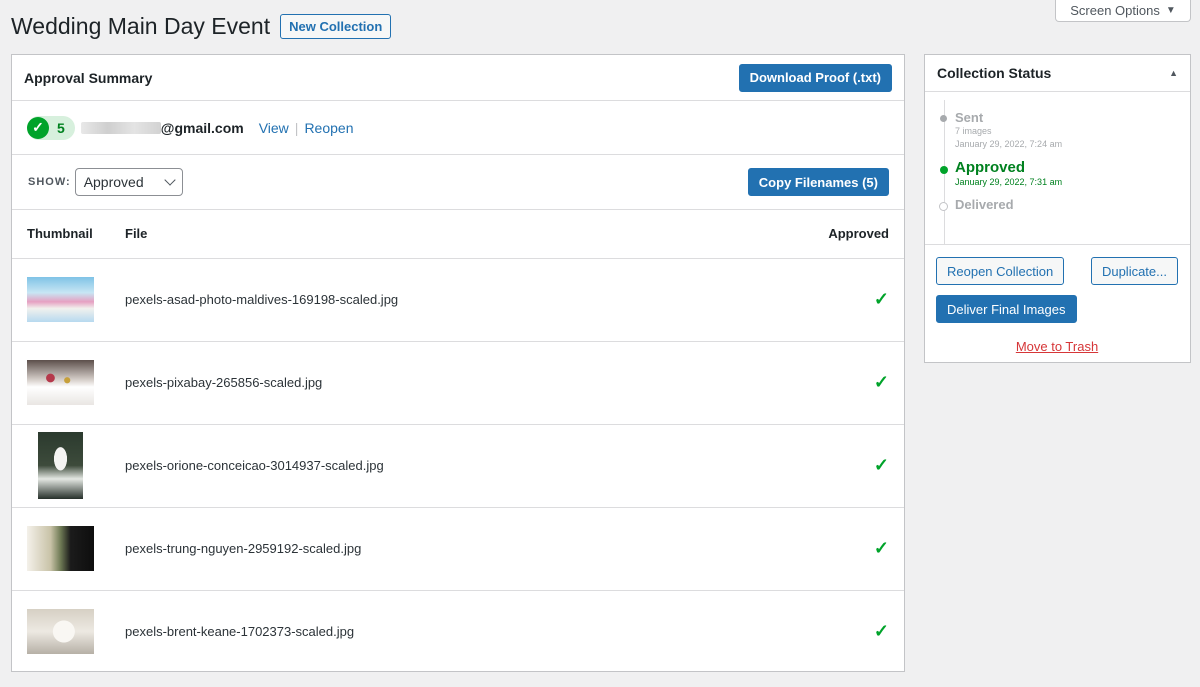 The image size is (1200, 687). I want to click on approval-summary-header: Approval Summary Download Proof (.txt), so click(458, 78).